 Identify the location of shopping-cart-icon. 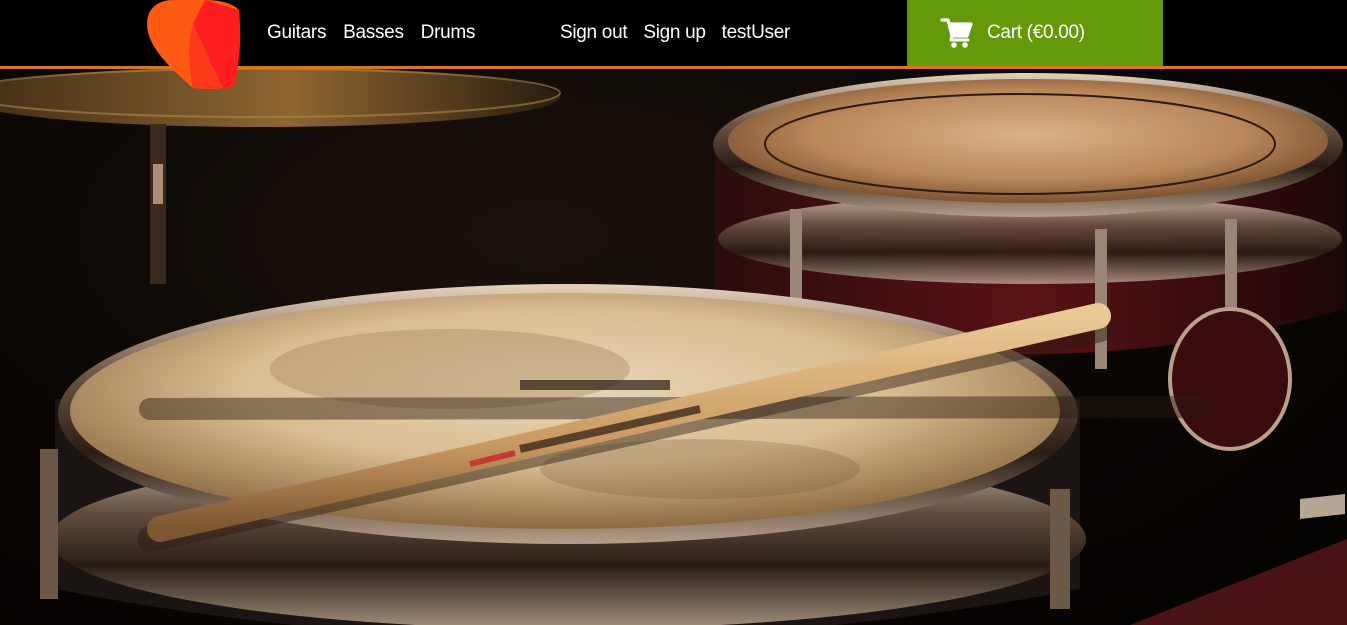
(956, 33).